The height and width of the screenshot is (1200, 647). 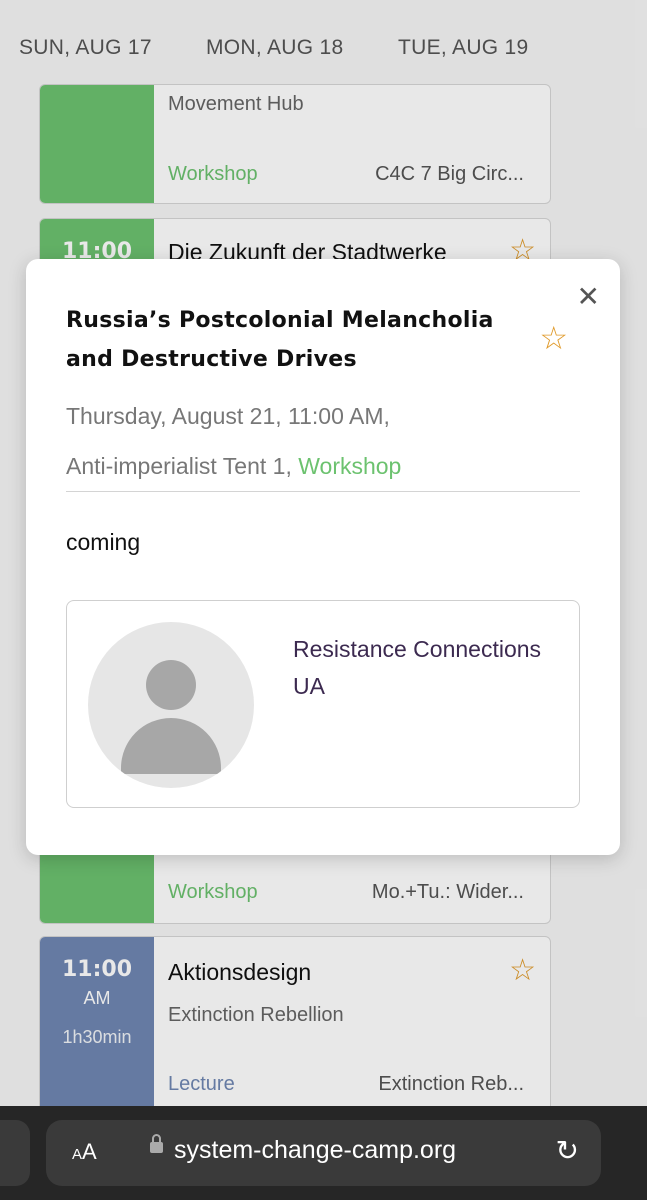 What do you see at coordinates (349, 466) in the screenshot?
I see `event-type-link: Workshop` at bounding box center [349, 466].